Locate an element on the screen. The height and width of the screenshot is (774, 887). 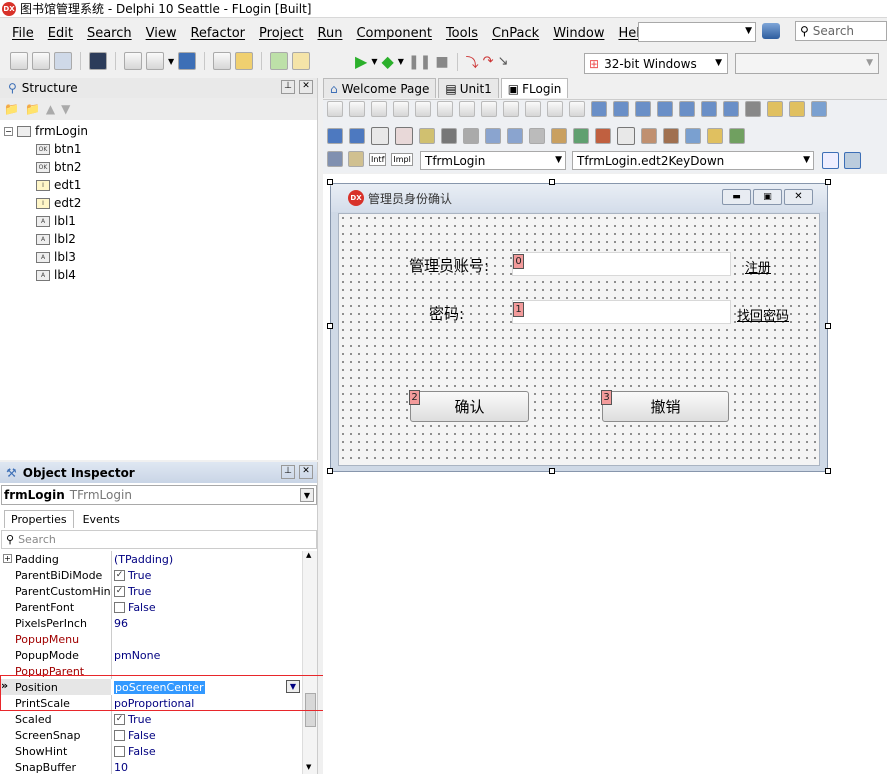
menu-project: Project is located at coordinates (281, 33).